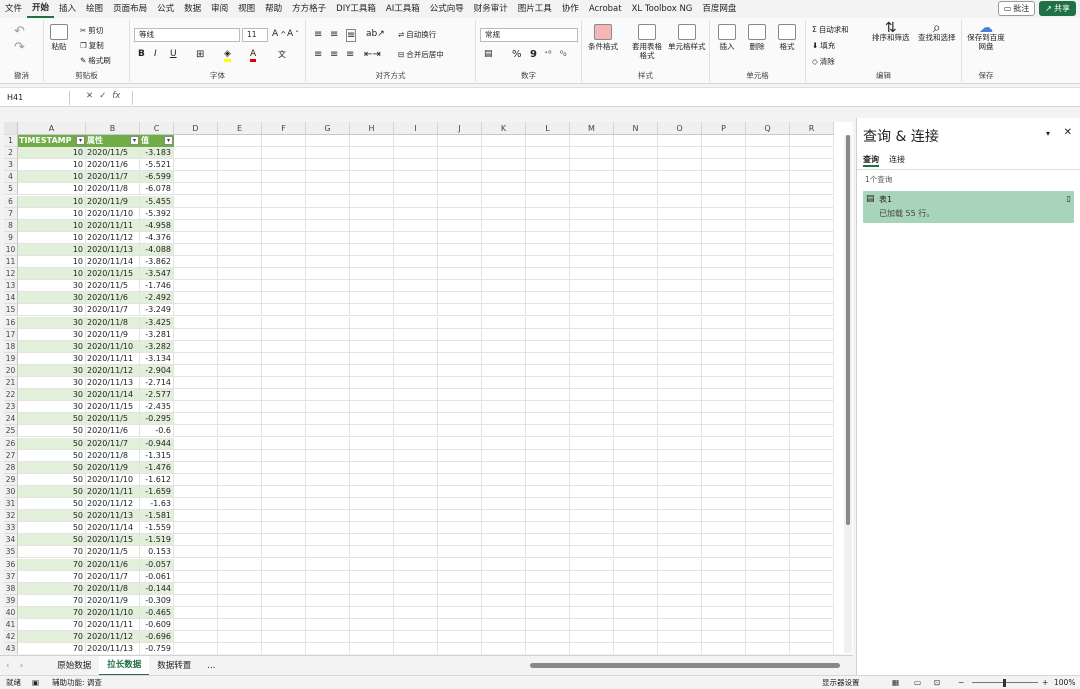 Image resolution: width=1080 pixels, height=689 pixels. What do you see at coordinates (113, 213) in the screenshot?
I see `table-cell: 2020/11/10` at bounding box center [113, 213].